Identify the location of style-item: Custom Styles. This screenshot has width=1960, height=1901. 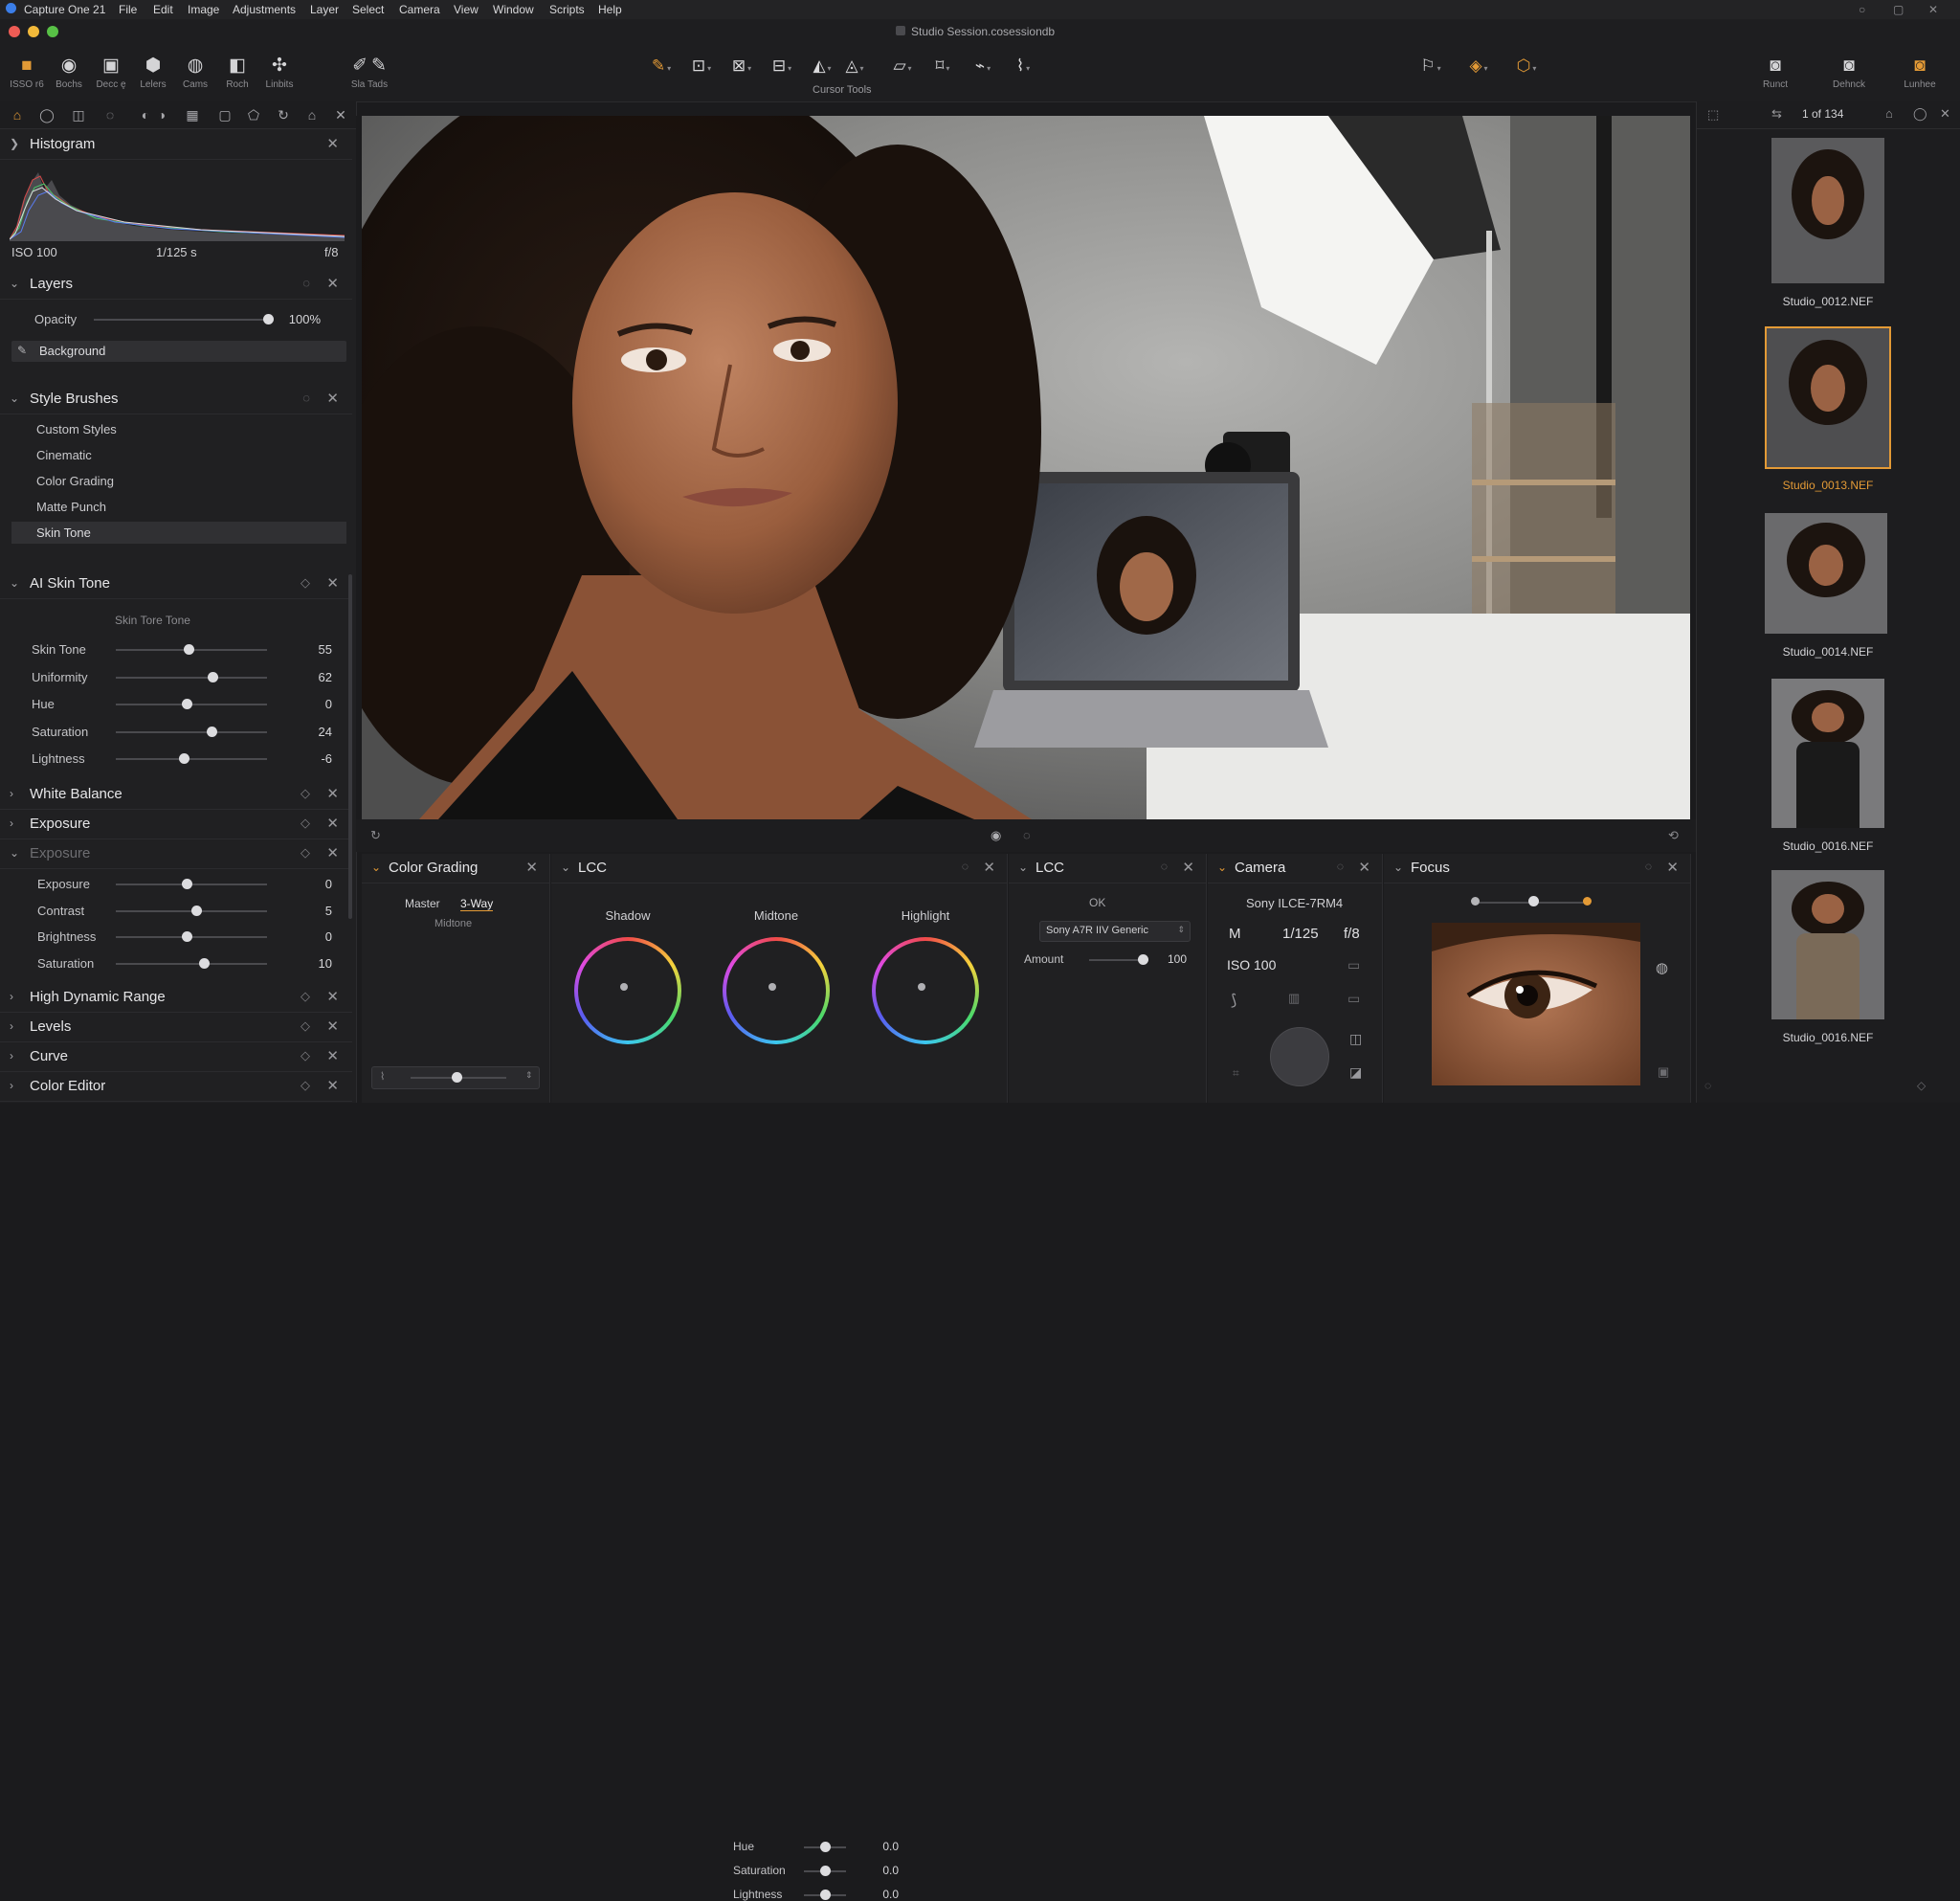
(76, 429).